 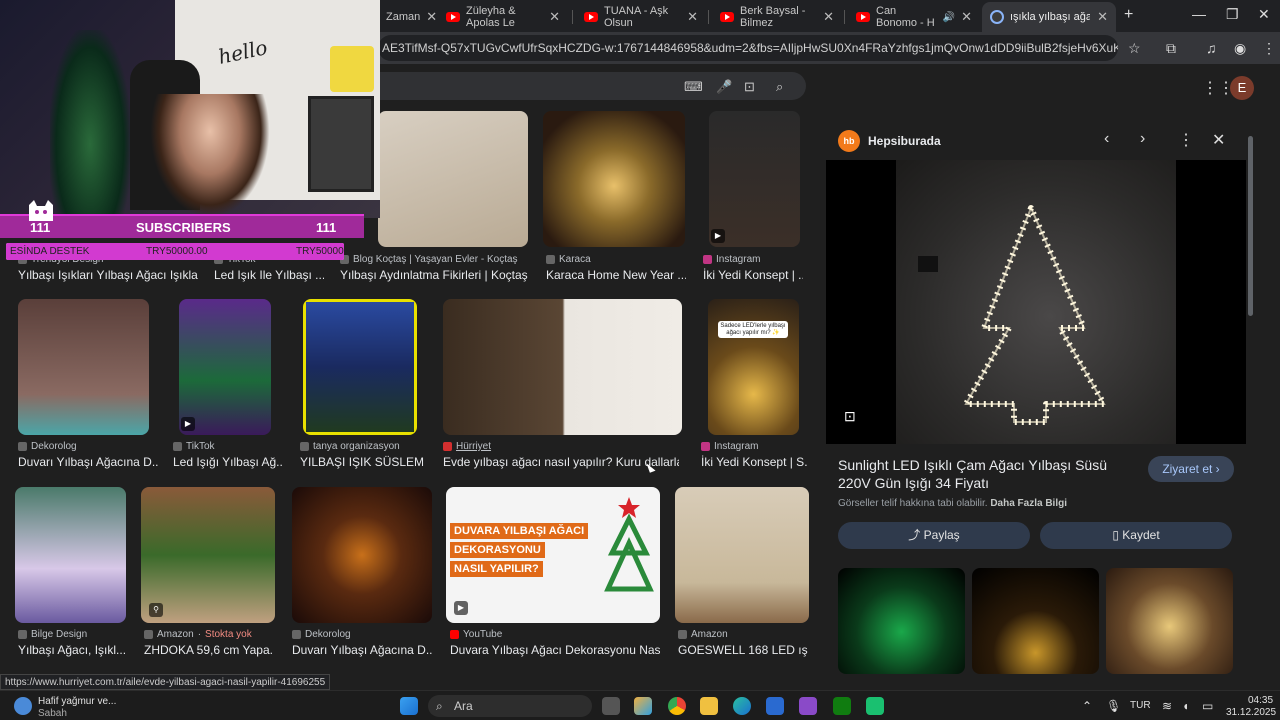 I want to click on search-box: ⌨ 🎤 ⊡ ⌕, so click(x=592, y=86).